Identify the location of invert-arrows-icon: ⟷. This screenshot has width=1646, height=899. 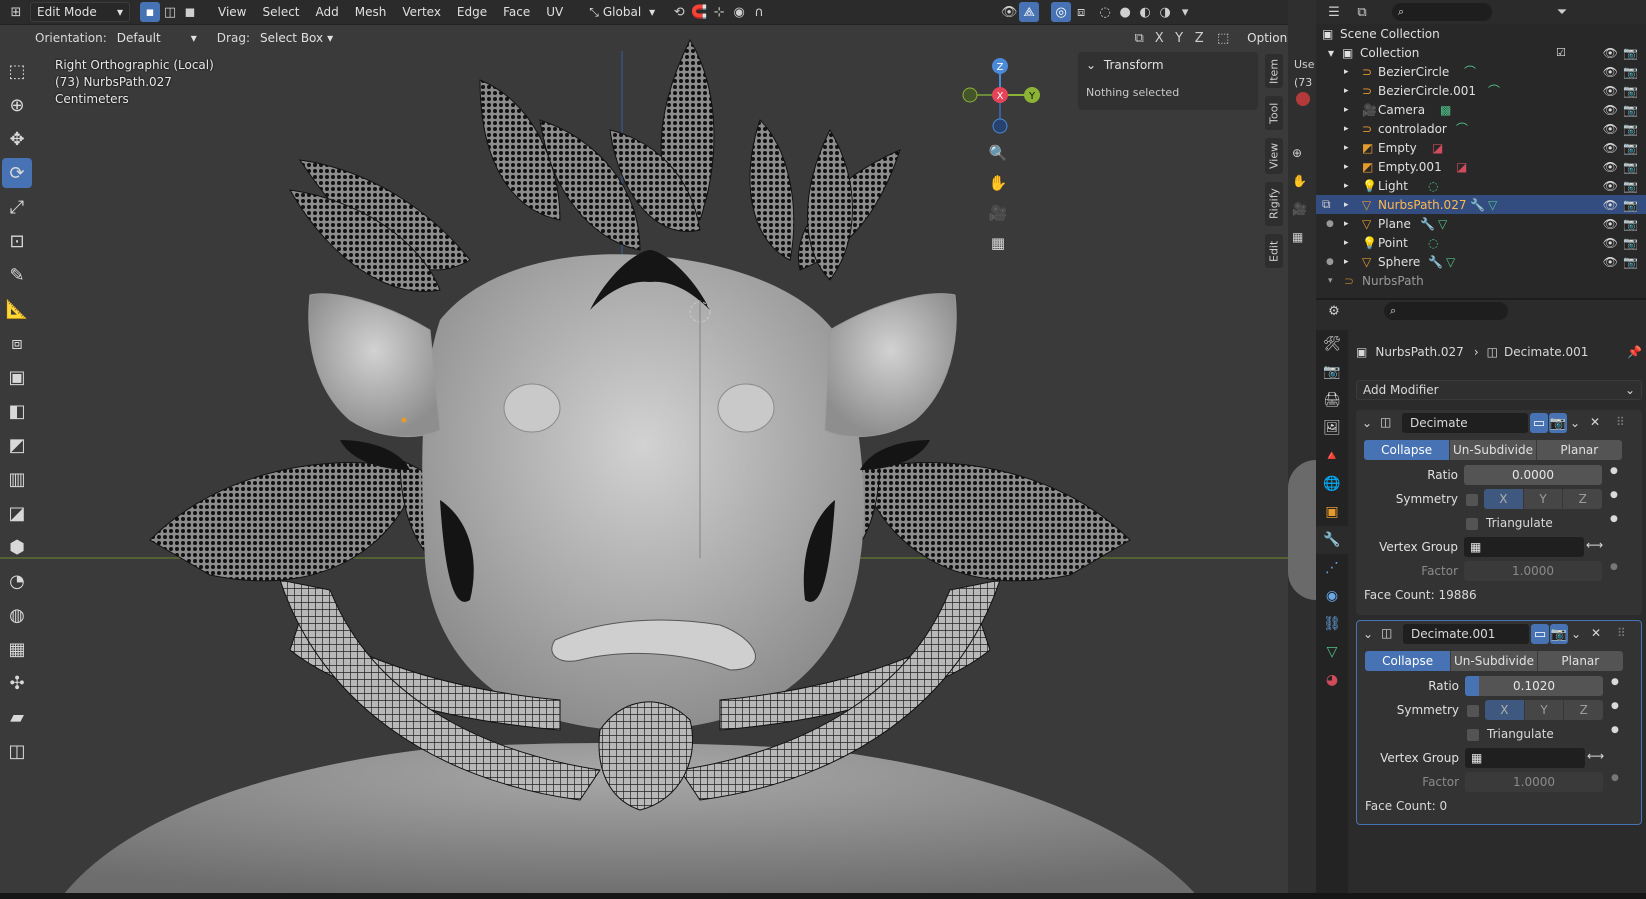
(1594, 545).